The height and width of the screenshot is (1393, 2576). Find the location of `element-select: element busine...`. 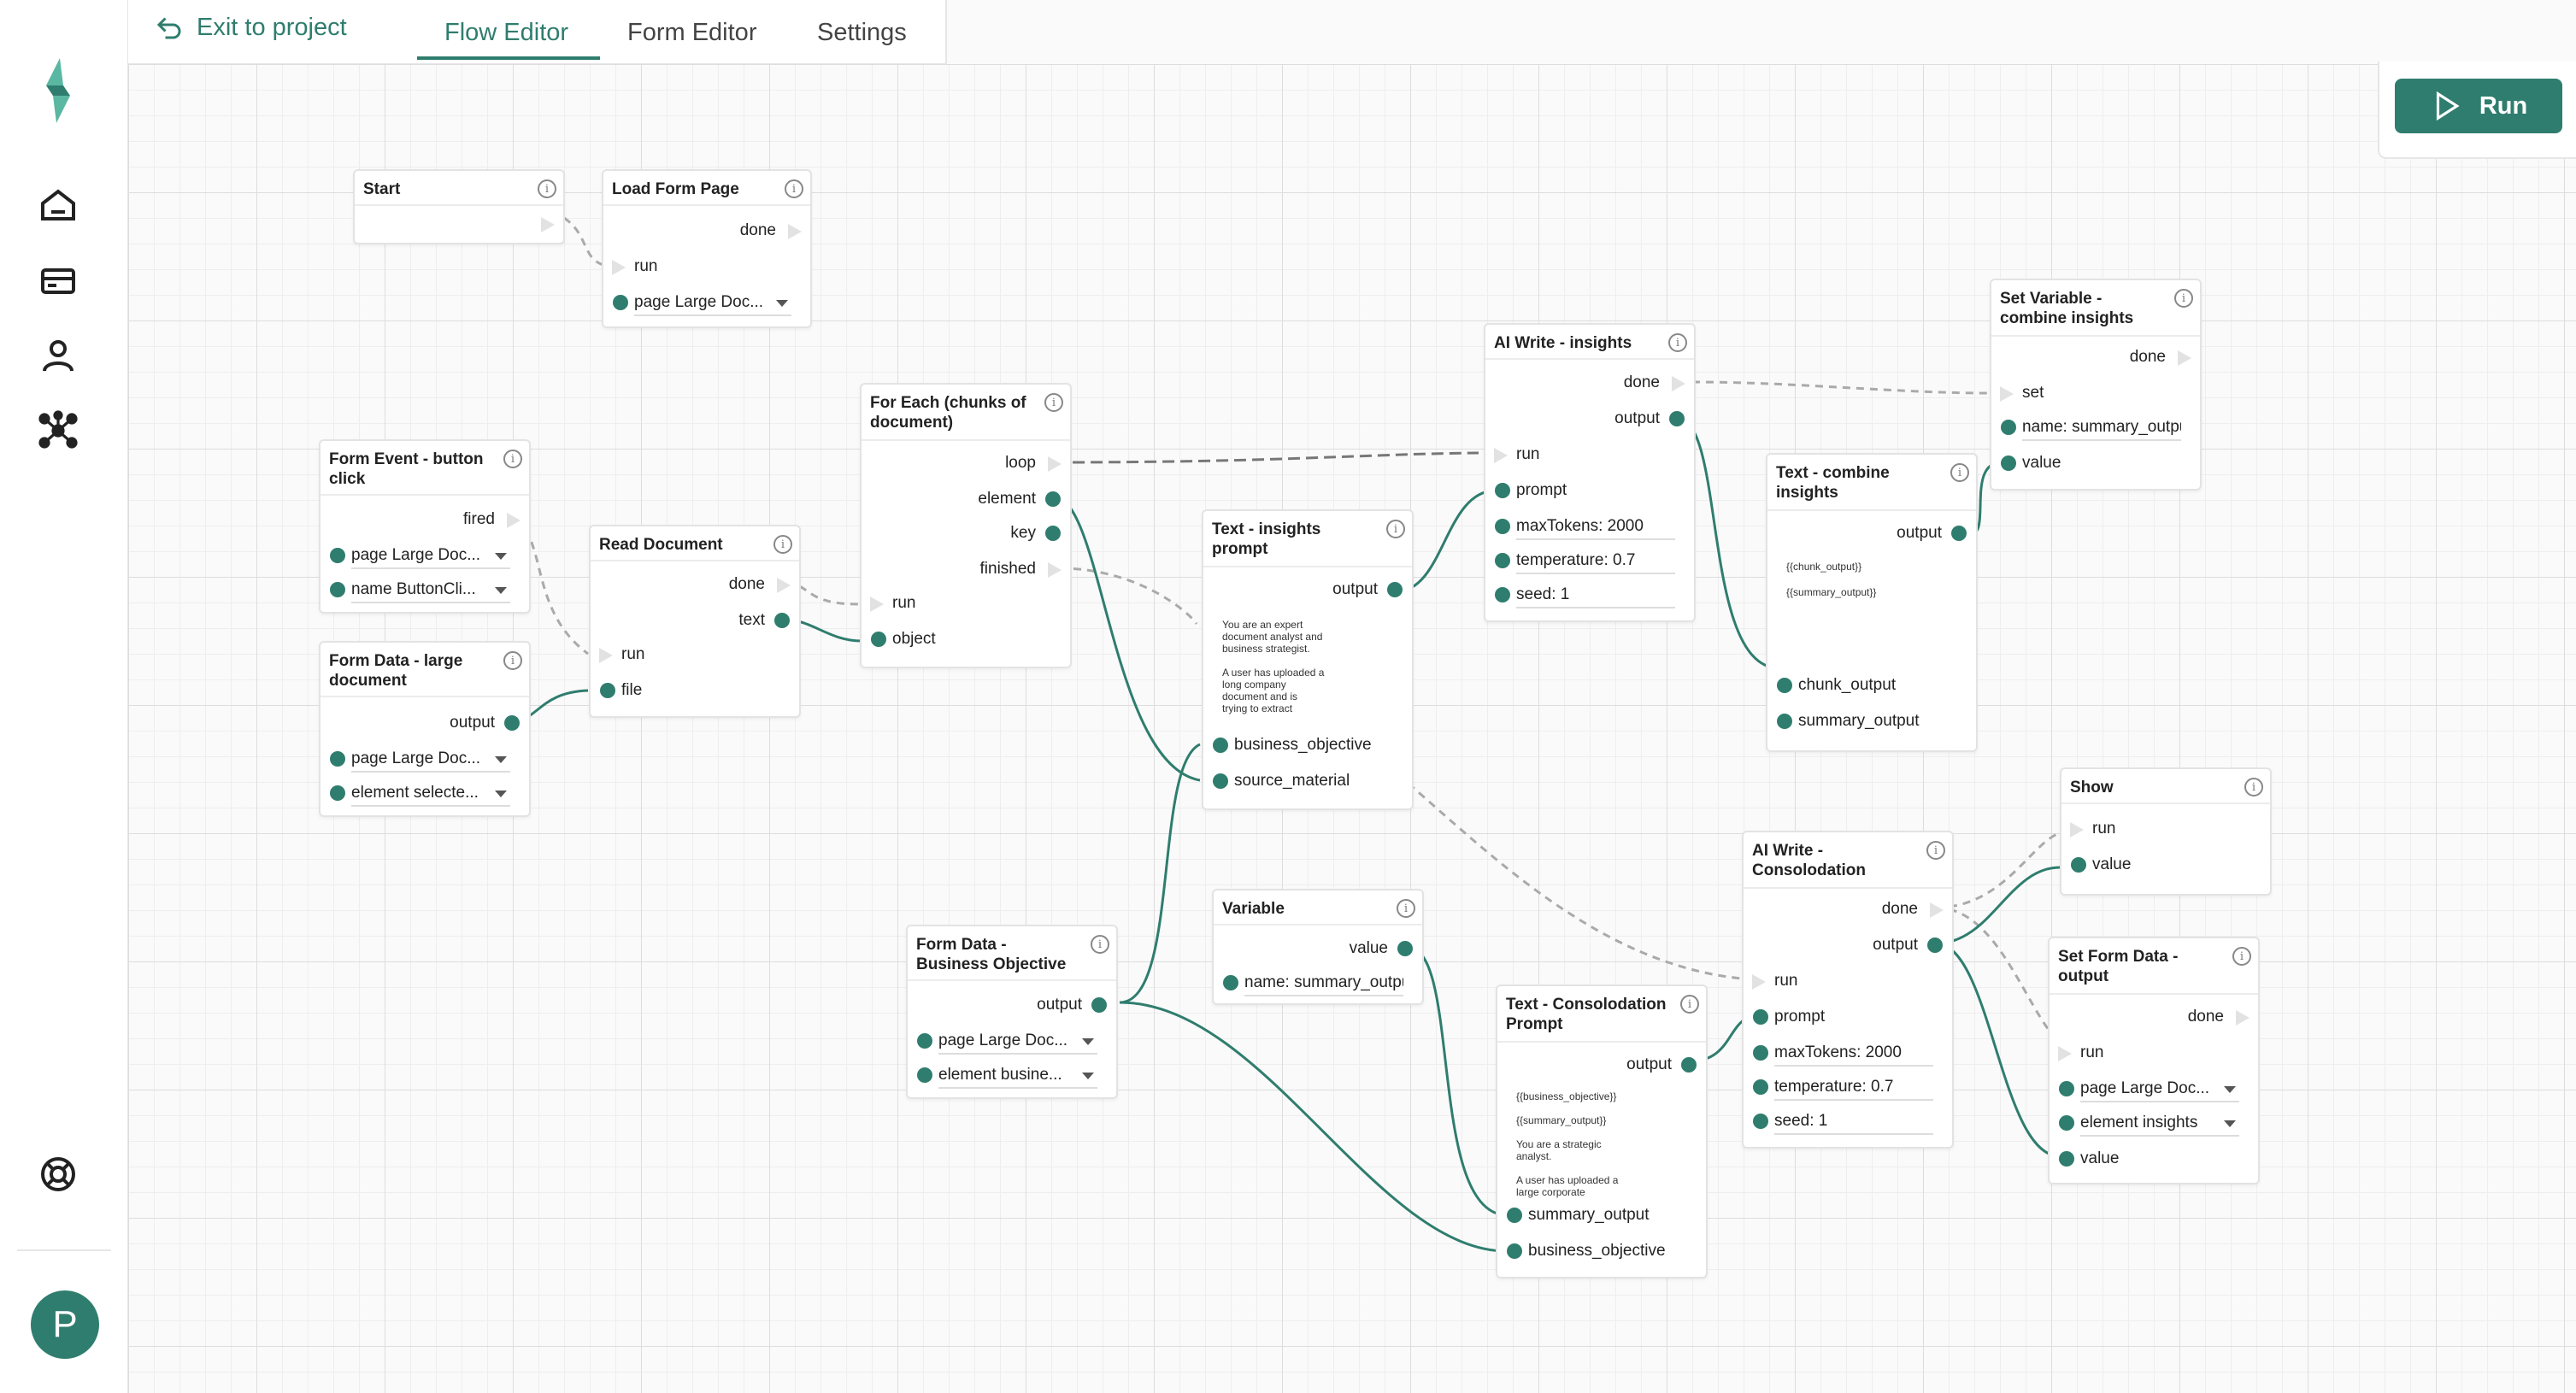

element-select: element busine... is located at coordinates (1017, 1076).